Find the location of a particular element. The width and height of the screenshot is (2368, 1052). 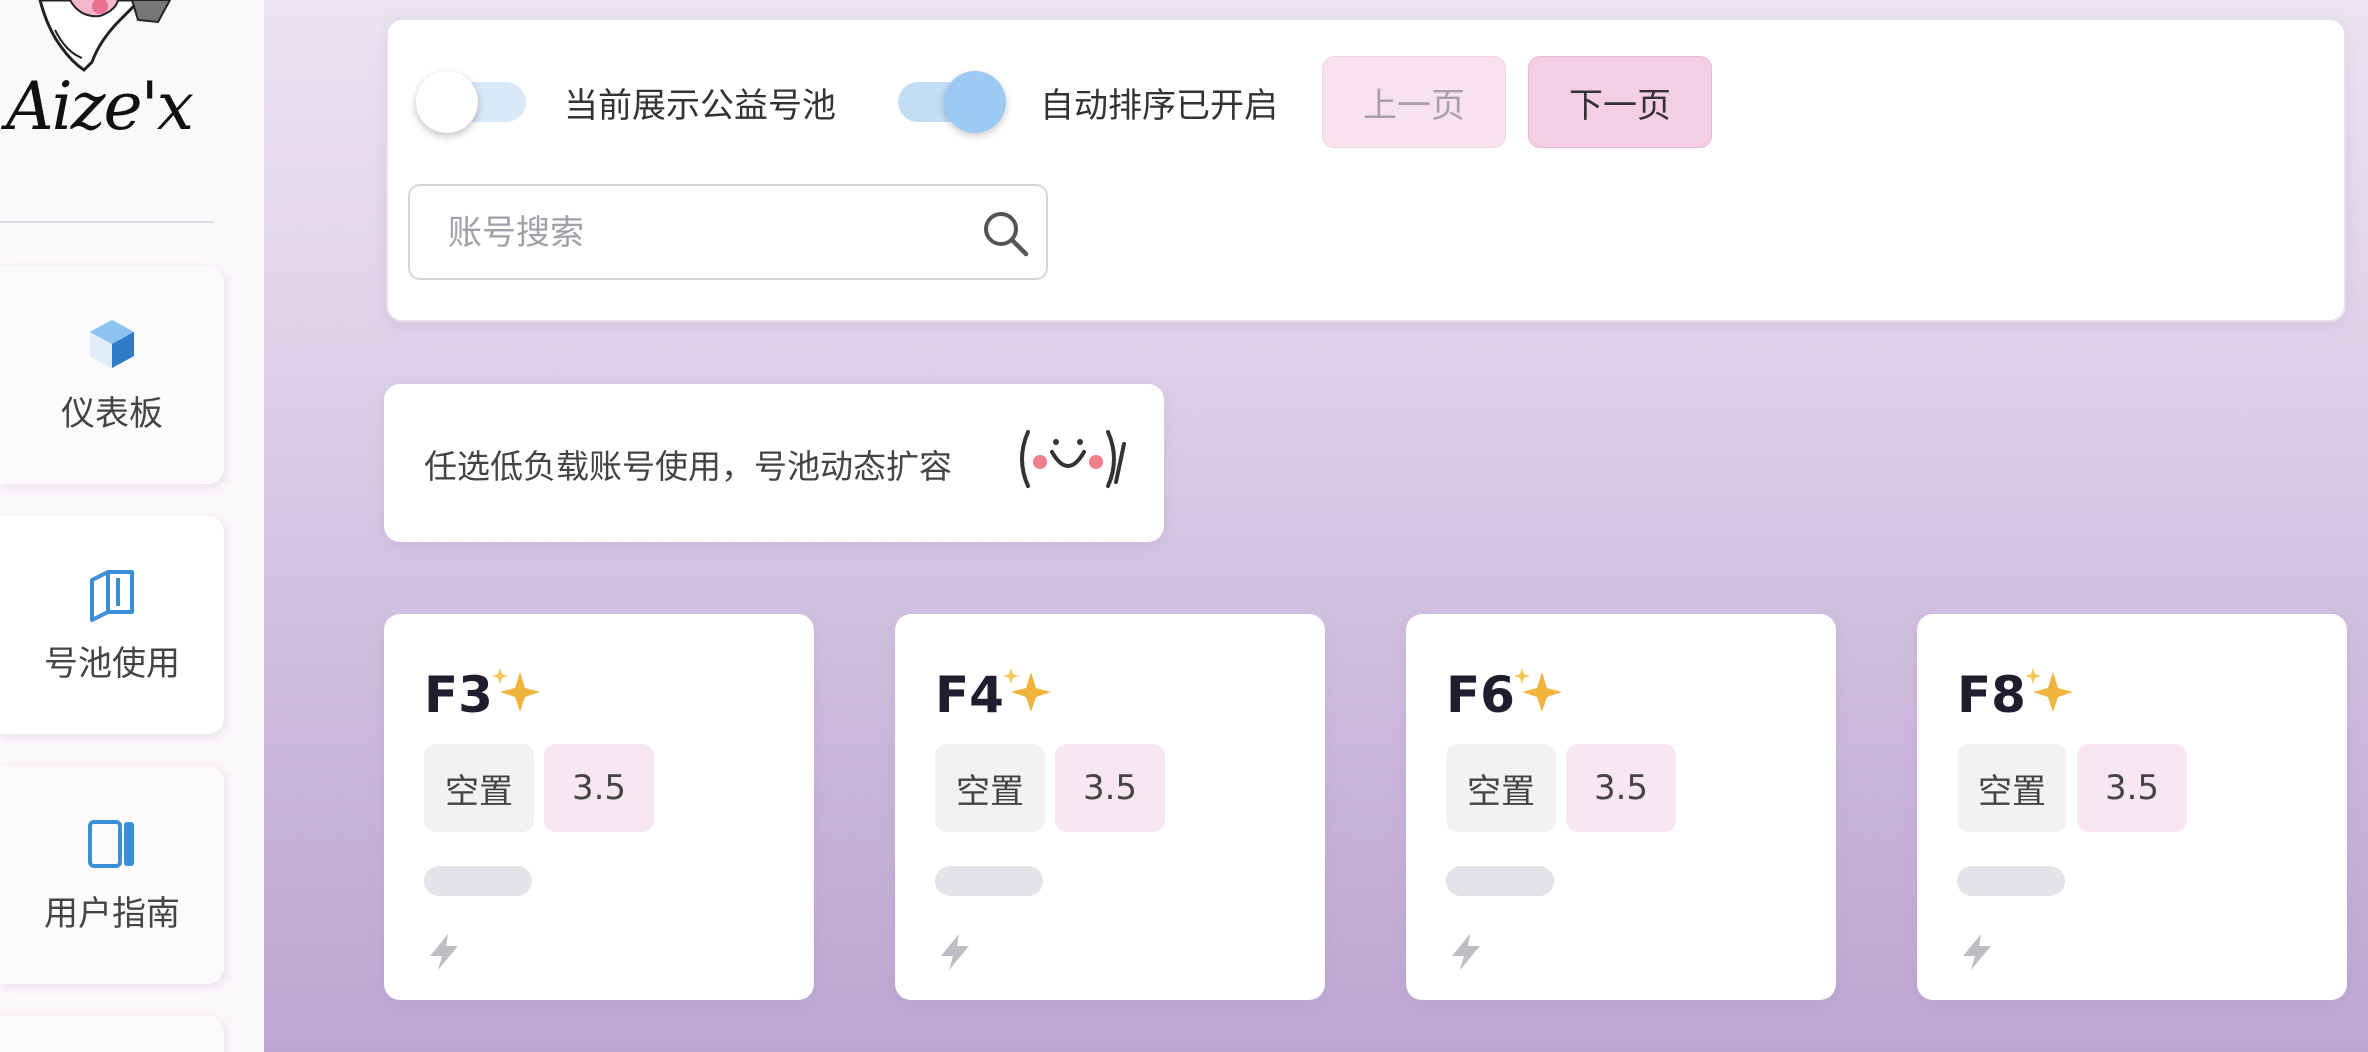

guide-icon is located at coordinates (111, 843).